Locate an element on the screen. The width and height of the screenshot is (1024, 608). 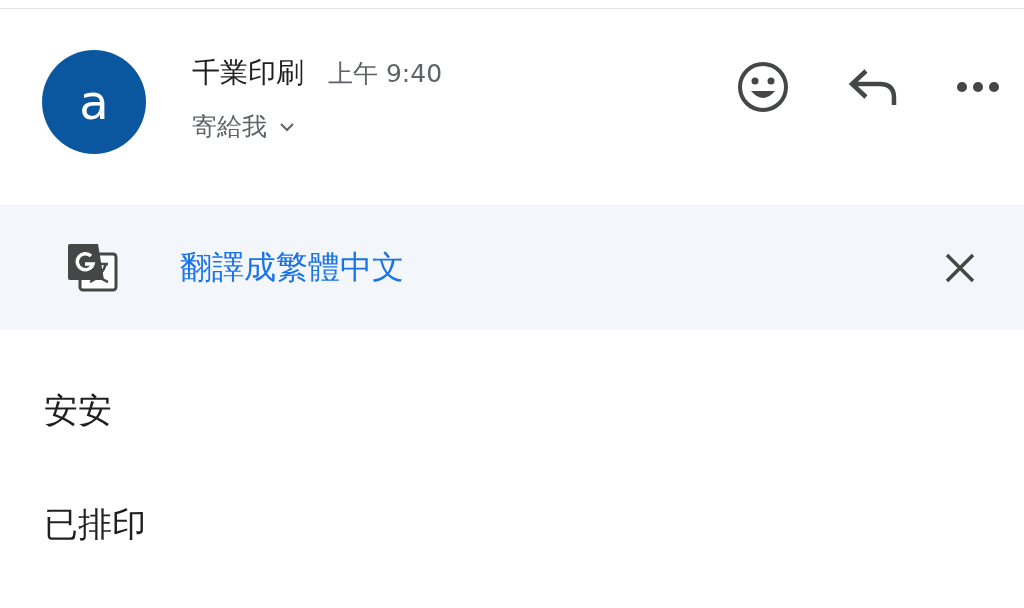
more-button is located at coordinates (978, 87).